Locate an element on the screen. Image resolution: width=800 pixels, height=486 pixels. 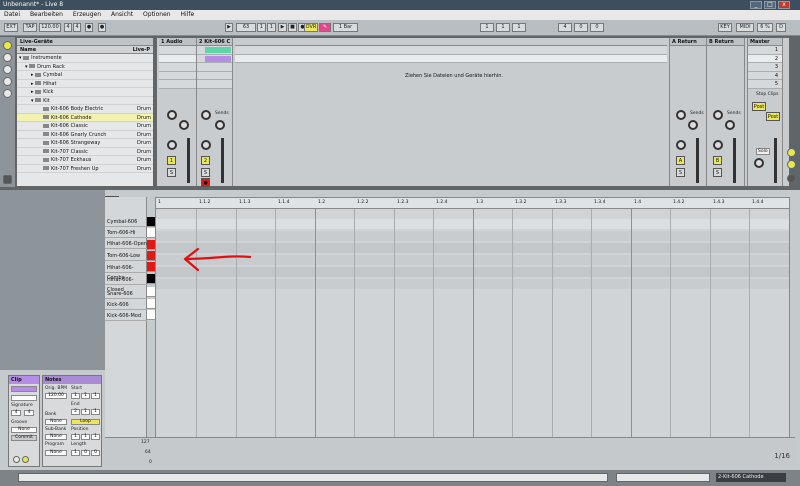
drum-row-label: Hihat-606-Closed is located at coordinates (126, 284).